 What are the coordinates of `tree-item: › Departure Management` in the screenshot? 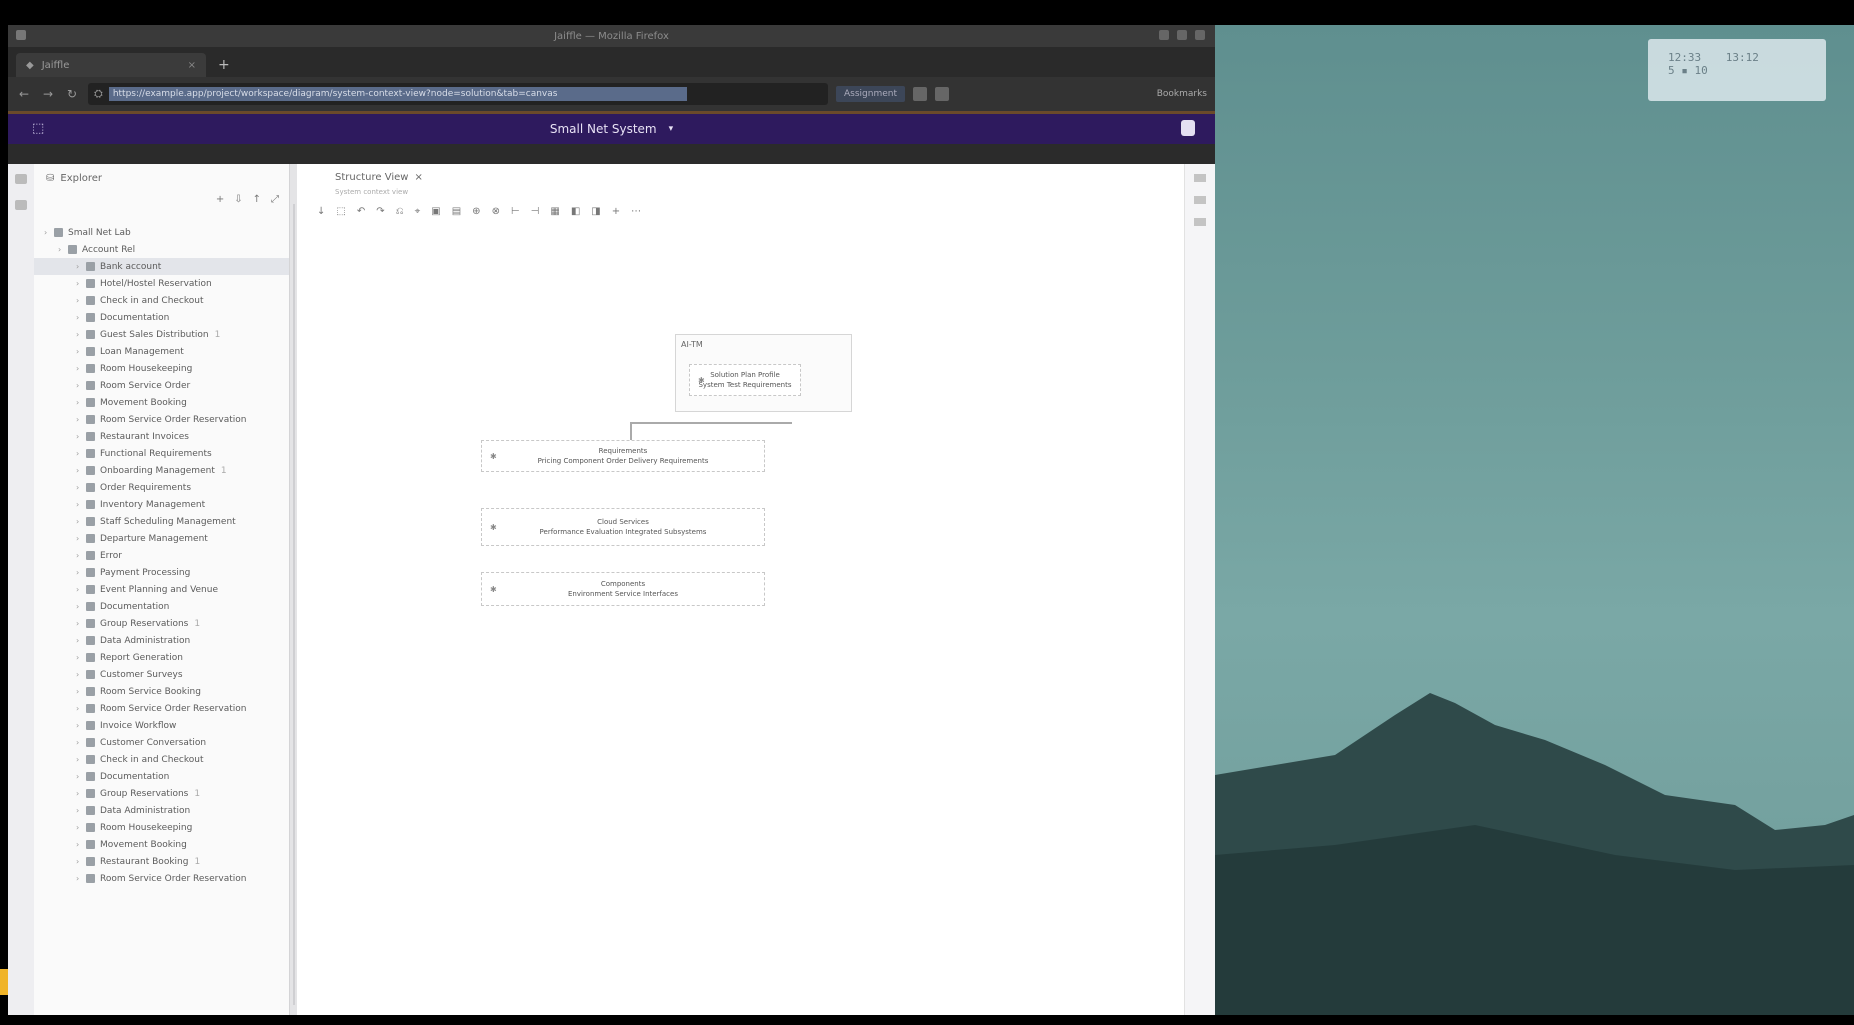 It's located at (161, 538).